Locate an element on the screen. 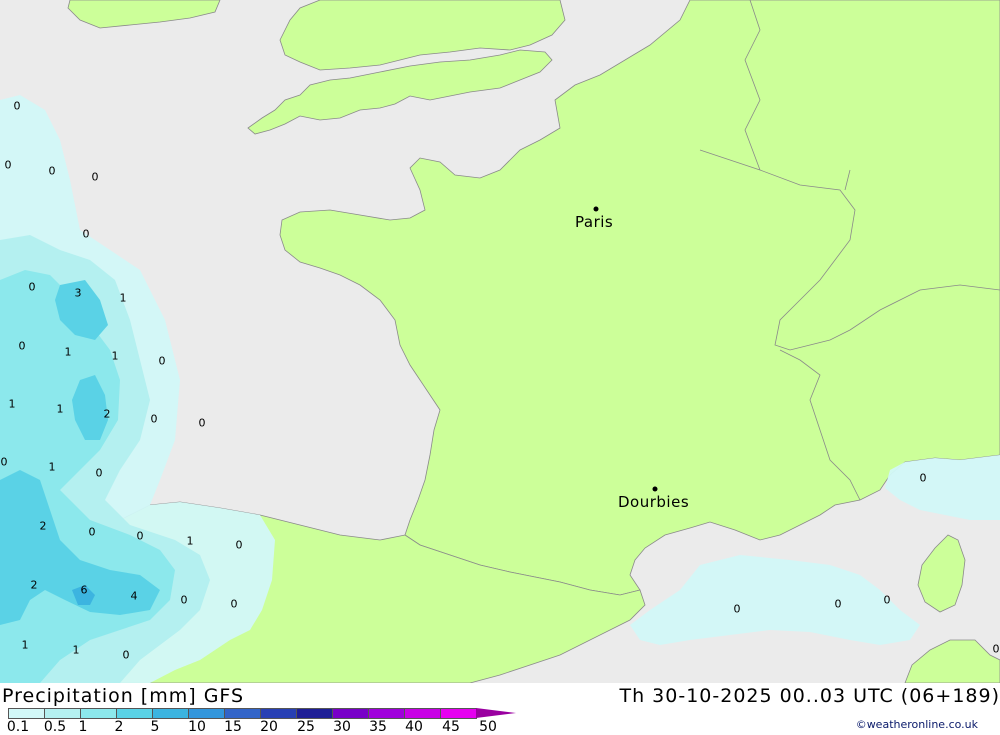 This screenshot has height=735, width=1000. legend-title: Precipitation [mm] GFS is located at coordinates (123, 696).